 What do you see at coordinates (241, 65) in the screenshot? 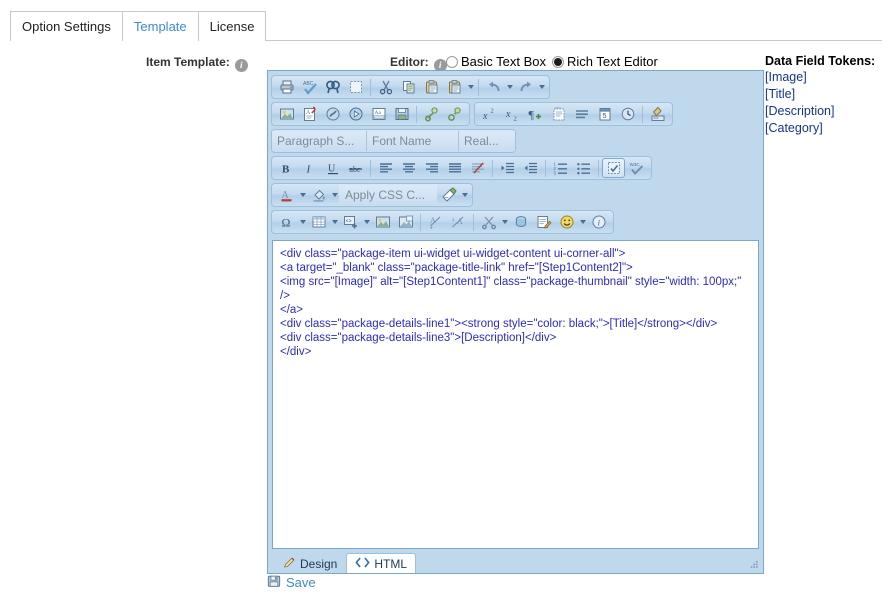
I see `info-icon: i` at bounding box center [241, 65].